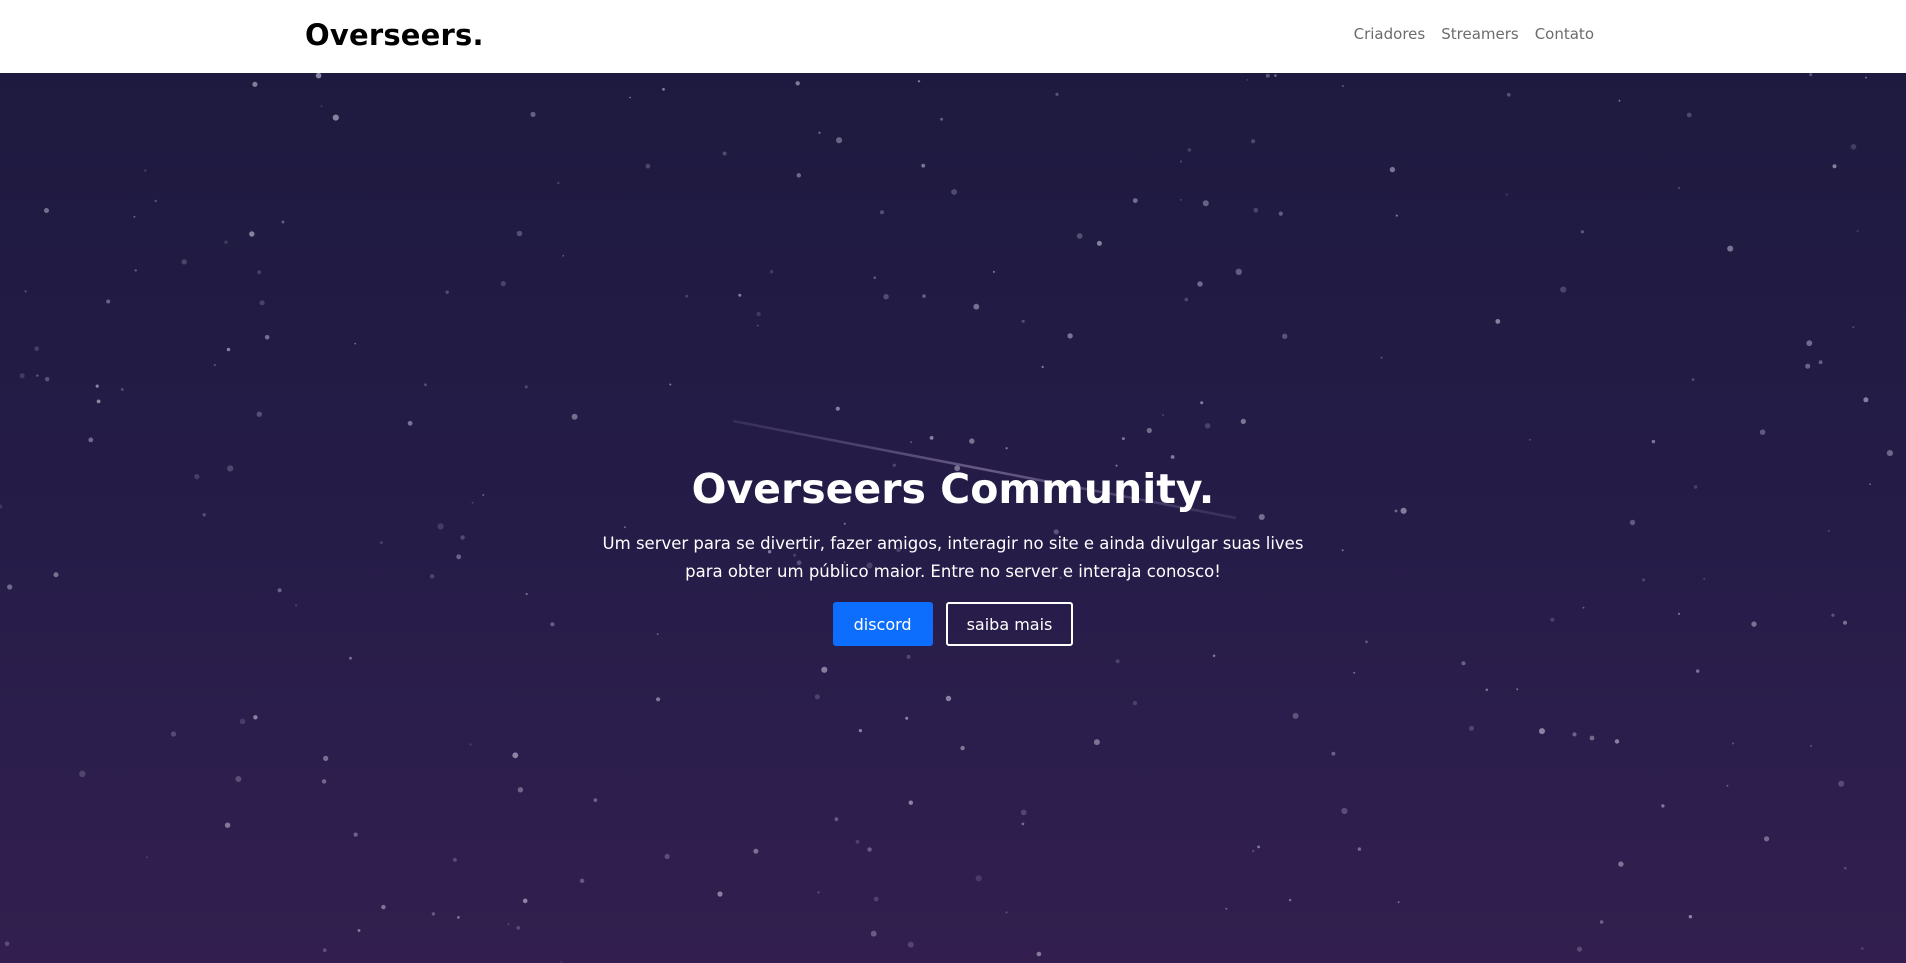  Describe the element at coordinates (394, 35) in the screenshot. I see `brand-logo: Overseers.` at that location.